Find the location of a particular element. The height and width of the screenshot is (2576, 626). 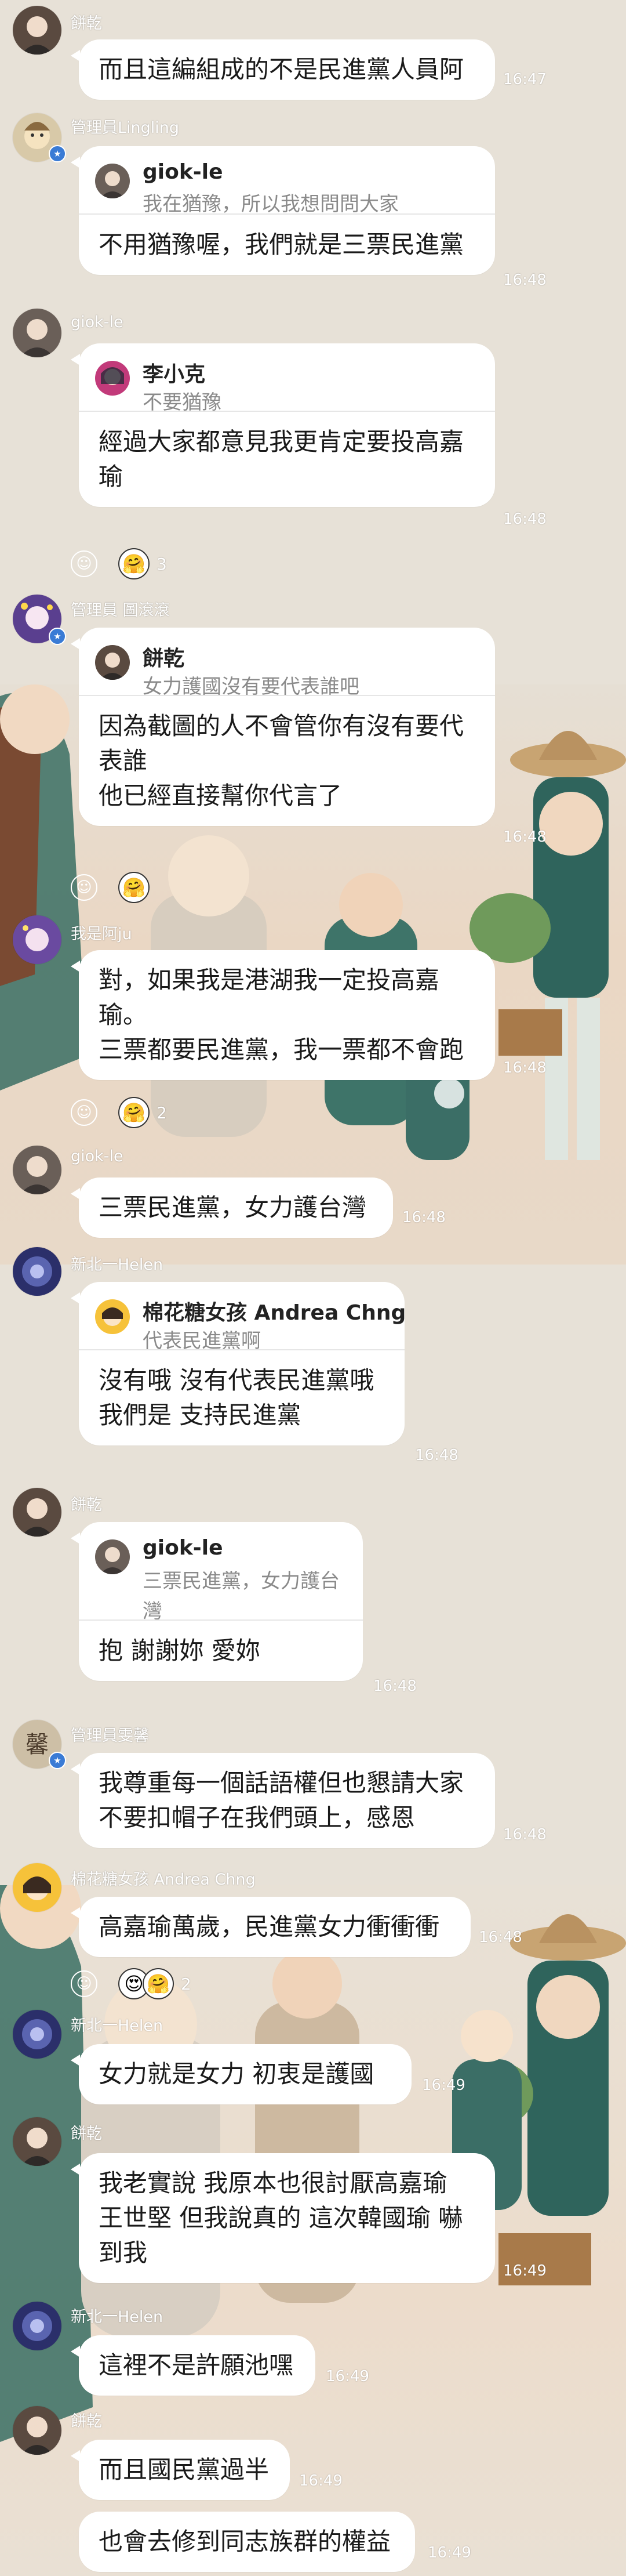

sender-name: 管理員 圖滾滾 is located at coordinates (120, 610).